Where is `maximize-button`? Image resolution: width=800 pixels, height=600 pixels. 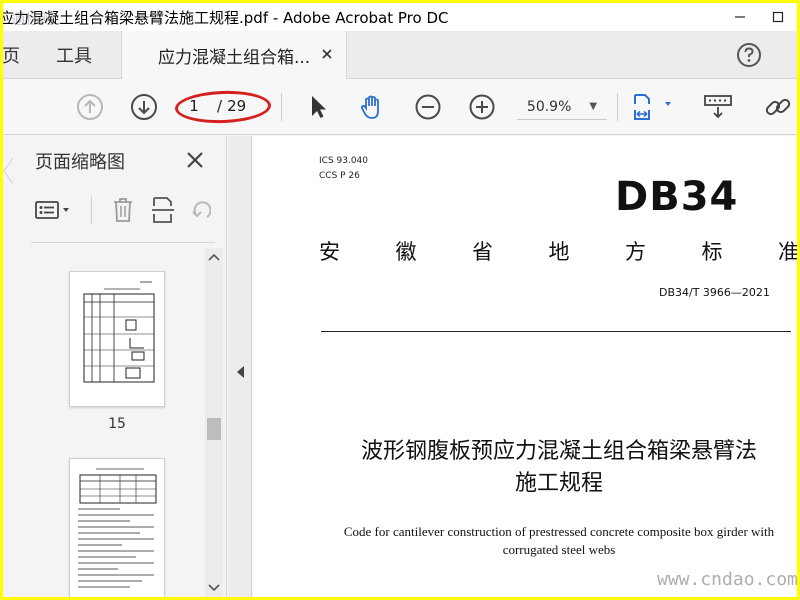
maximize-button is located at coordinates (778, 17).